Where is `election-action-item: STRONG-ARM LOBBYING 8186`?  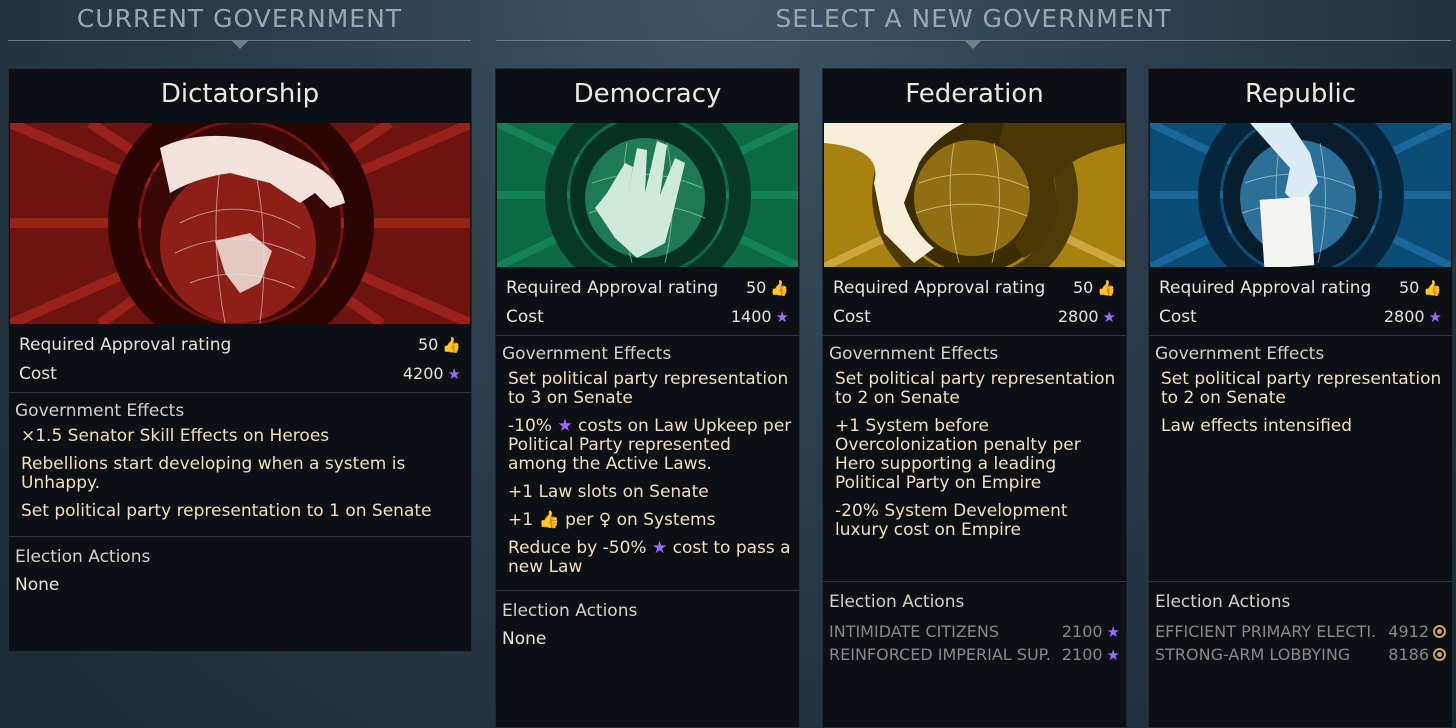
election-action-item: STRONG-ARM LOBBYING 8186 is located at coordinates (1300, 654).